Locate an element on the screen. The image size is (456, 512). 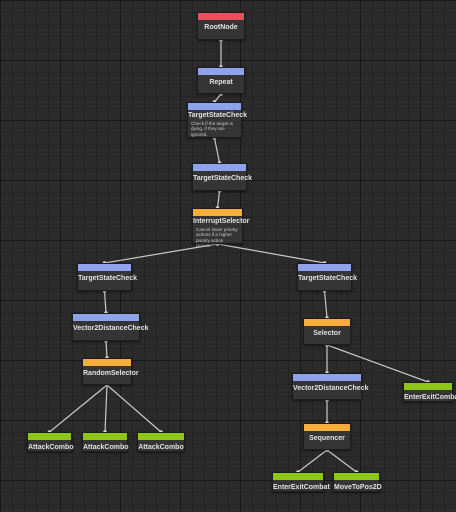
node-root: RootNode is located at coordinates (221, 26).